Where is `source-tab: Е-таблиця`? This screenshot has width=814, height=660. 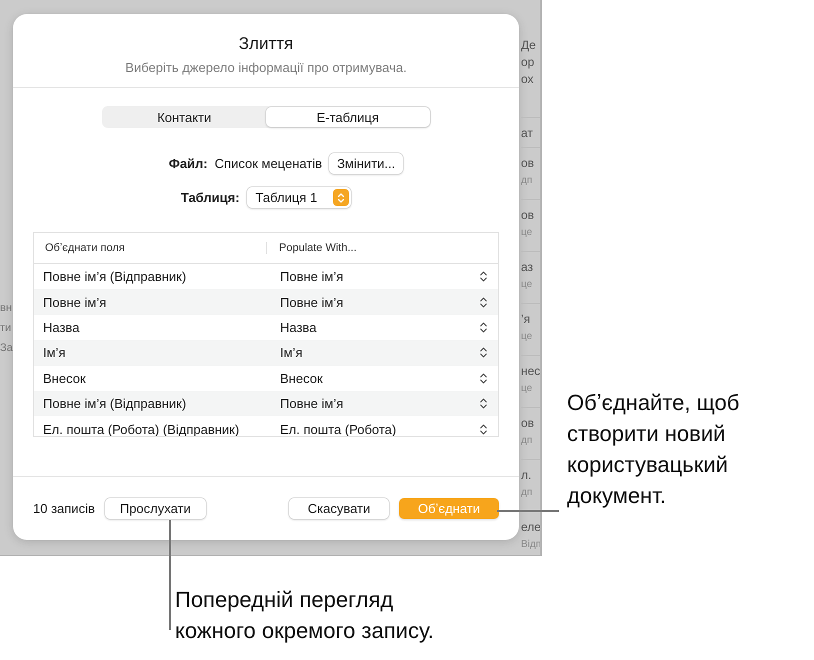 source-tab: Е-таблиця is located at coordinates (348, 117).